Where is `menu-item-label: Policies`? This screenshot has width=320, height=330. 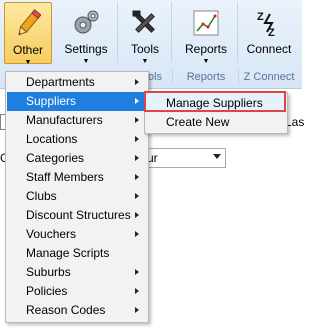 menu-item-label: Policies is located at coordinates (47, 291).